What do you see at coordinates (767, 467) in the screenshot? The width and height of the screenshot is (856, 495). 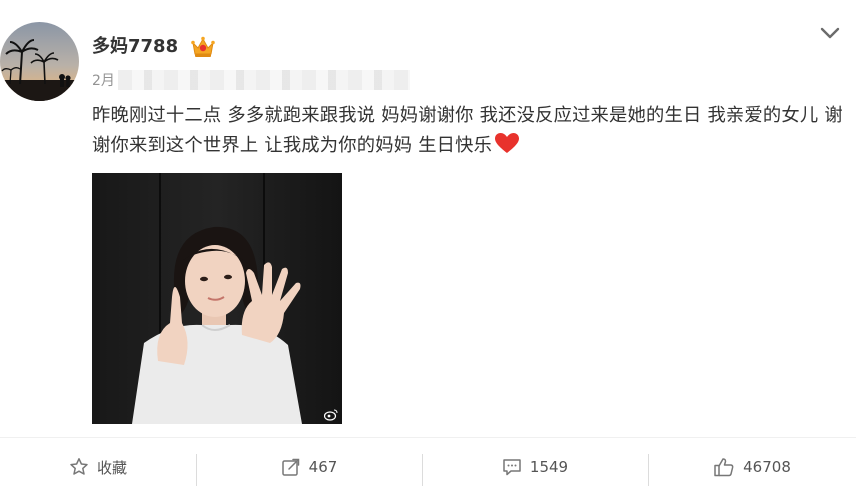 I see `like-count: 46708` at bounding box center [767, 467].